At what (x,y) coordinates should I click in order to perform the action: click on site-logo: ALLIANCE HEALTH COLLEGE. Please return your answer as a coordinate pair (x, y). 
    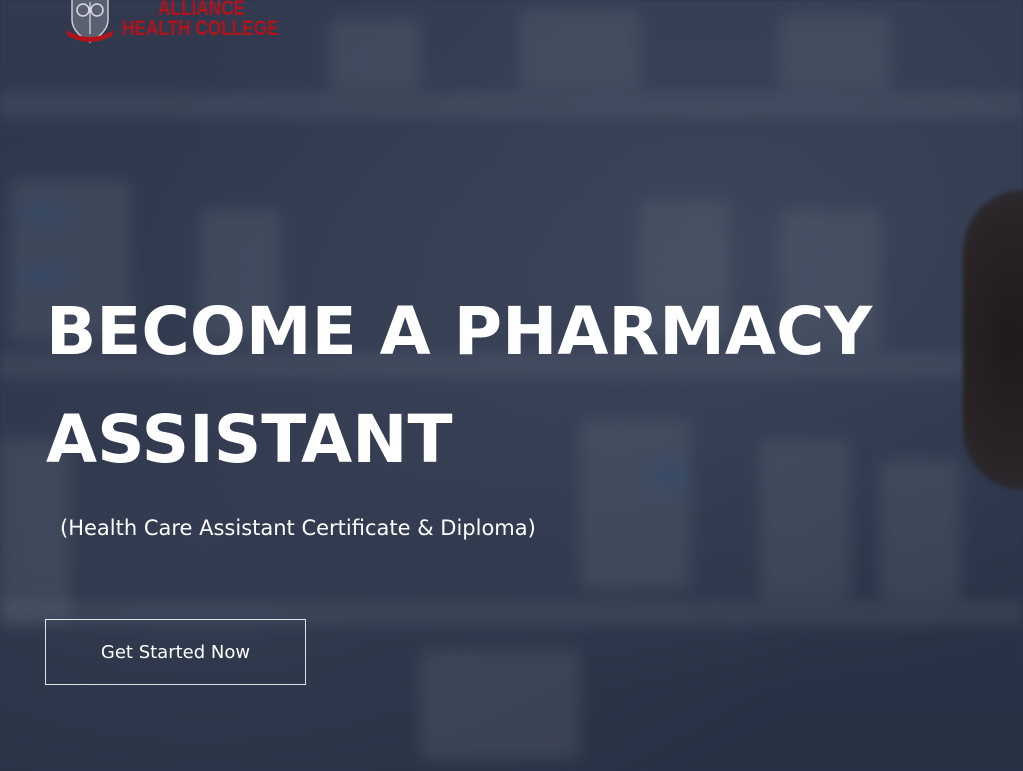
    Looking at the image, I should click on (189, 22).